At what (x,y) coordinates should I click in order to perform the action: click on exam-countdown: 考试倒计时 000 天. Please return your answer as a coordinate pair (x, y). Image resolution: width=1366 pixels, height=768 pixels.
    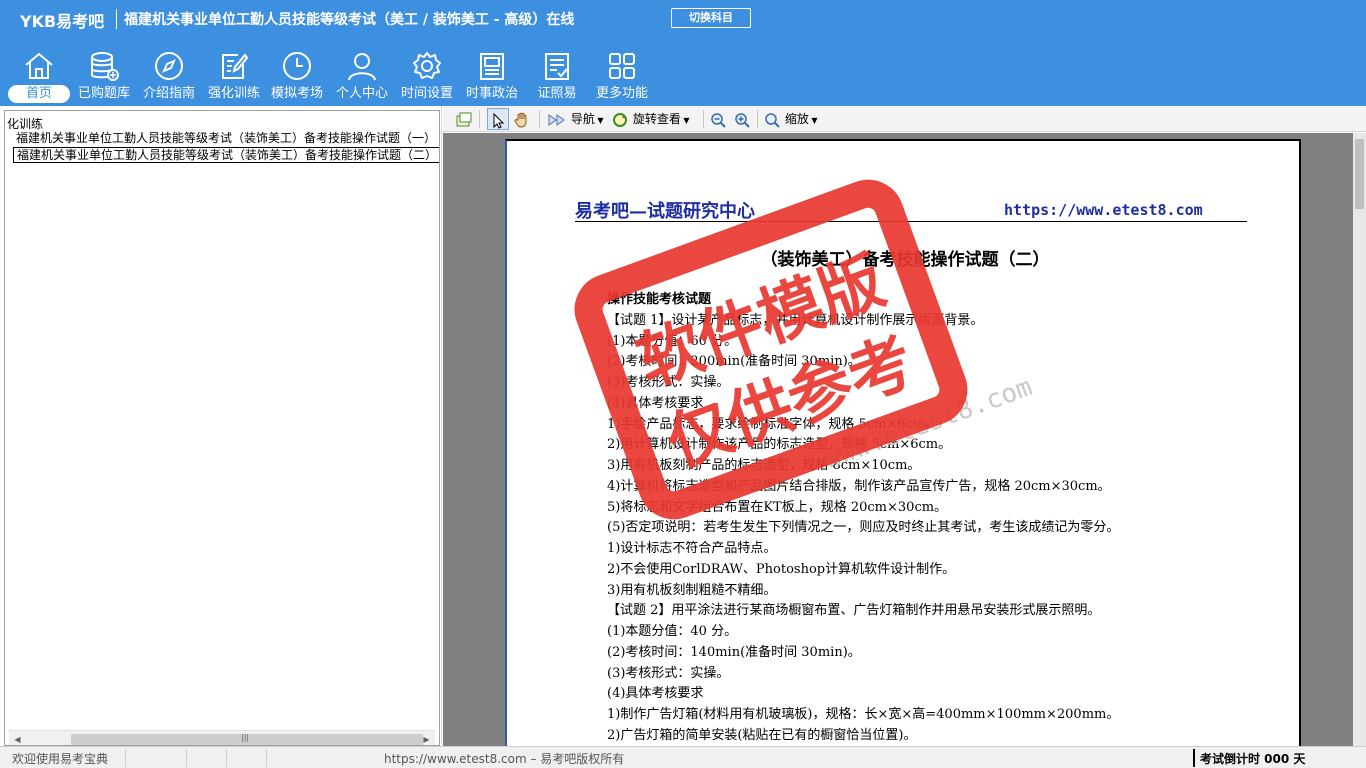
    Looking at the image, I should click on (1253, 759).